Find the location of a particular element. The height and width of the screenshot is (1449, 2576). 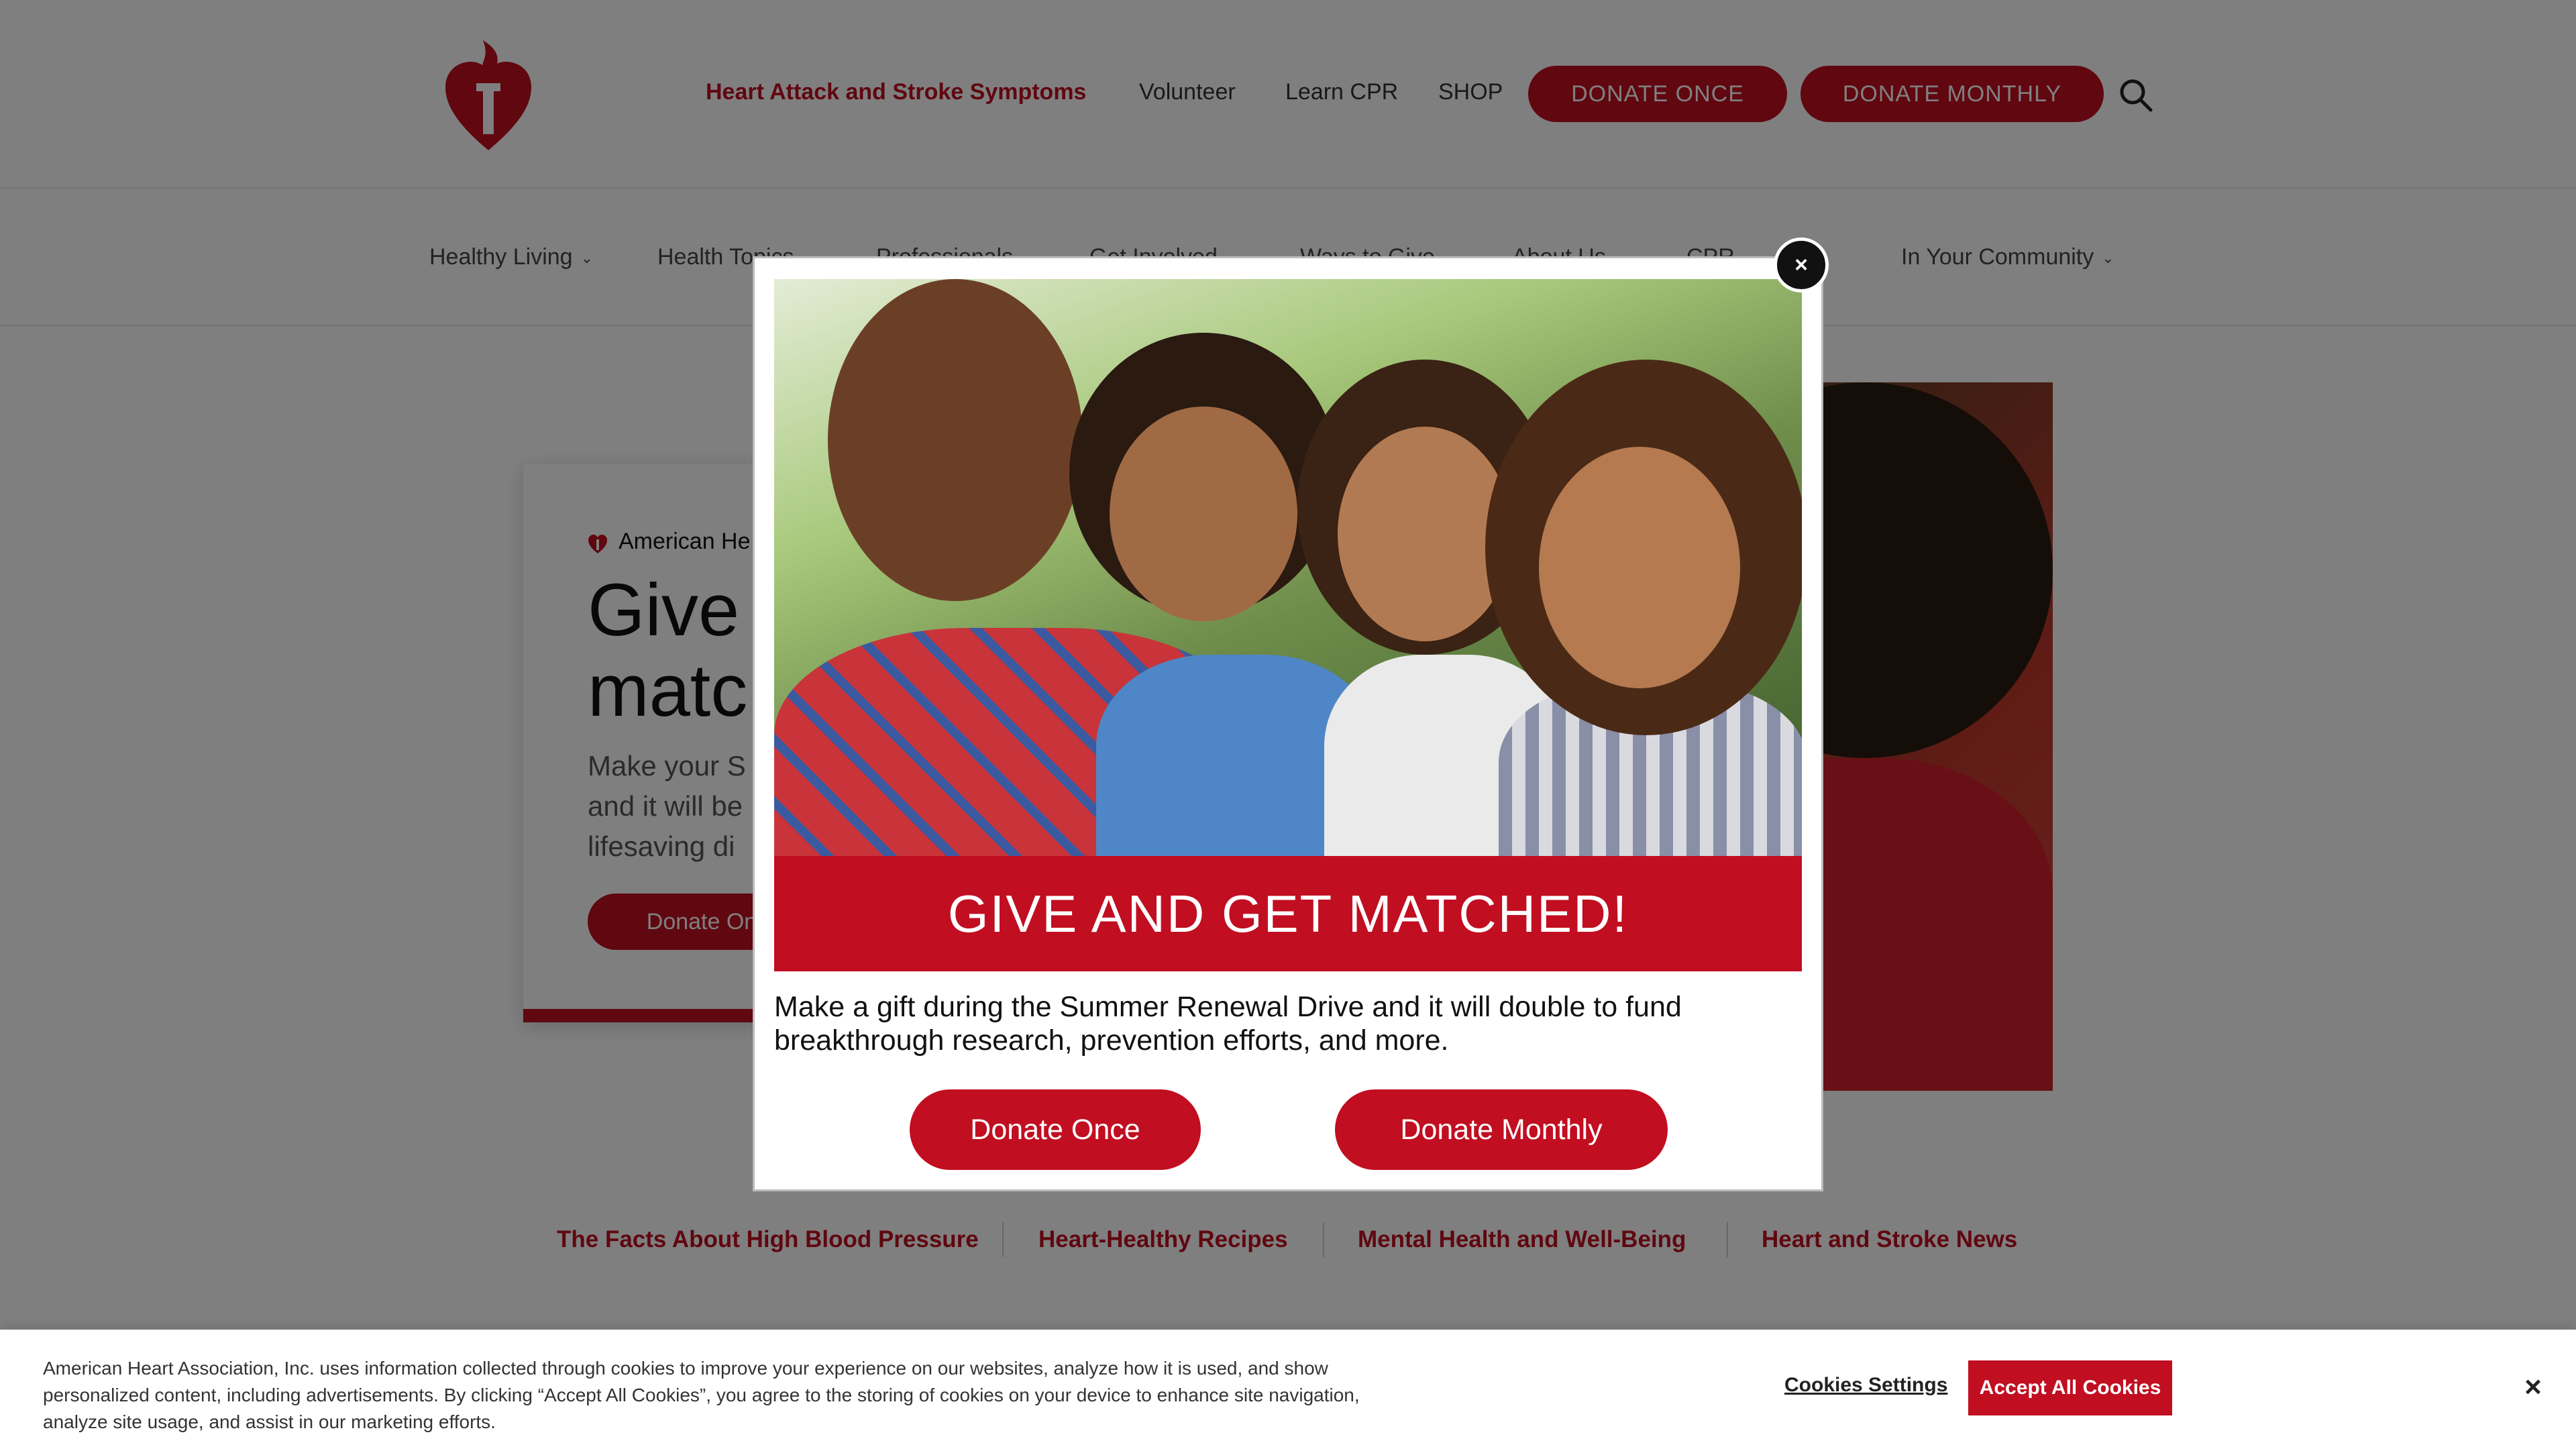

cookies-settings-button: Cookies Settings is located at coordinates (1865, 1385).